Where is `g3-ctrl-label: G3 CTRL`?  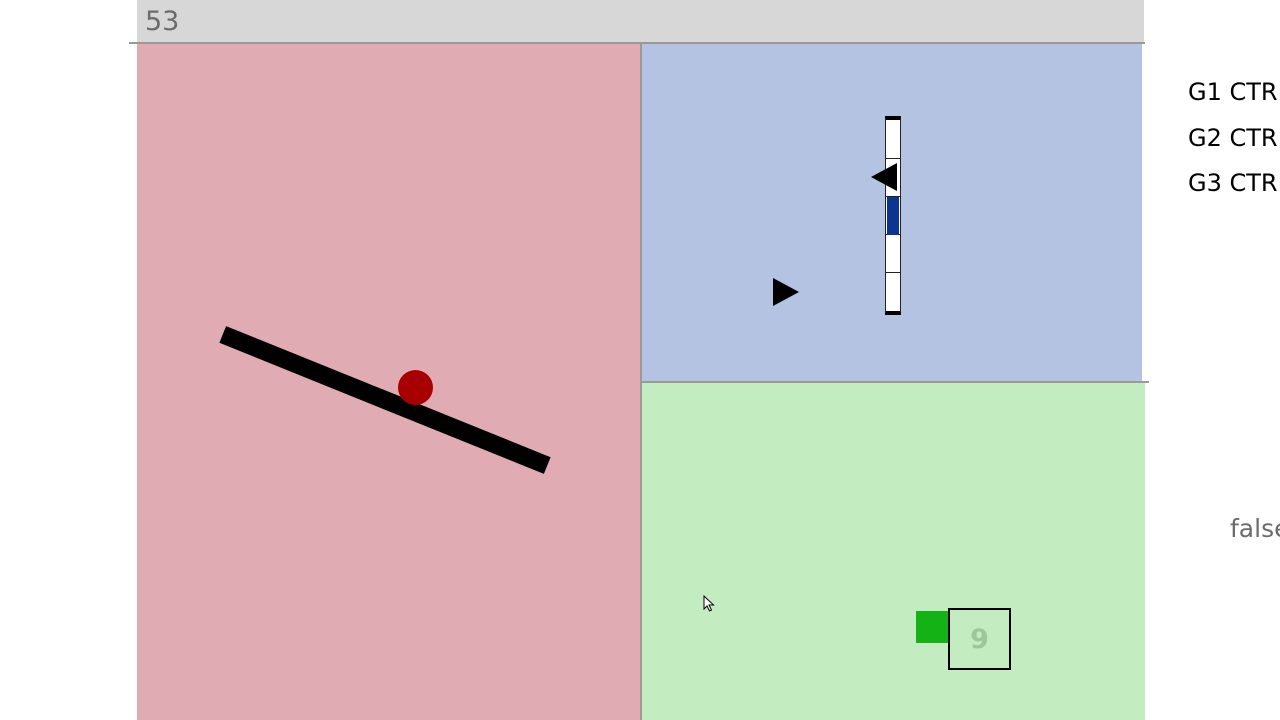 g3-ctrl-label: G3 CTRL is located at coordinates (1234, 183).